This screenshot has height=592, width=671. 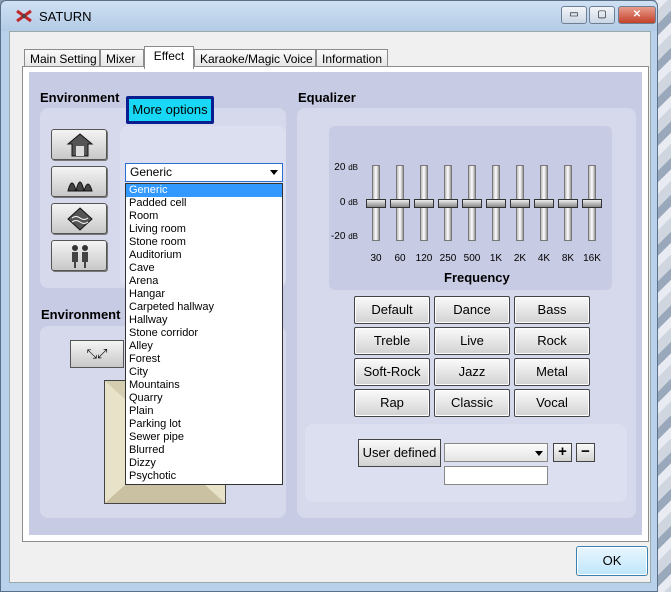 I want to click on dropdown-option: Sewer pipe, so click(x=204, y=437).